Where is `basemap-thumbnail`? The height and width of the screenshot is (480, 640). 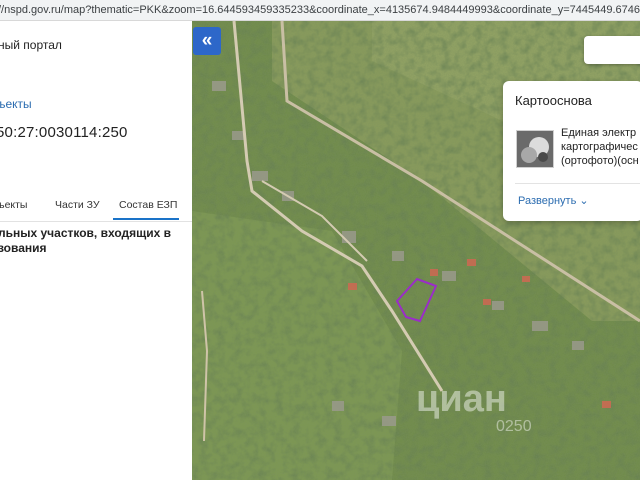 basemap-thumbnail is located at coordinates (535, 149).